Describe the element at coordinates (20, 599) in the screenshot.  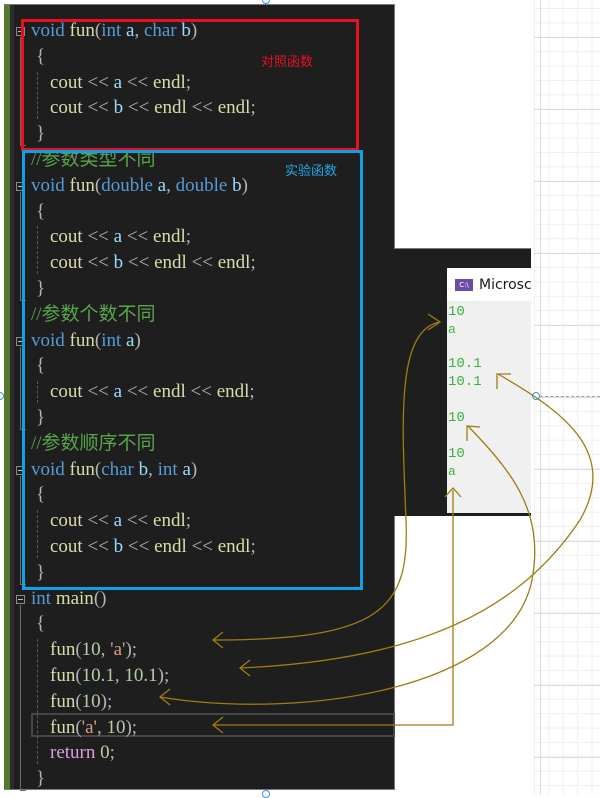
I see `fold-toggle-icon` at that location.